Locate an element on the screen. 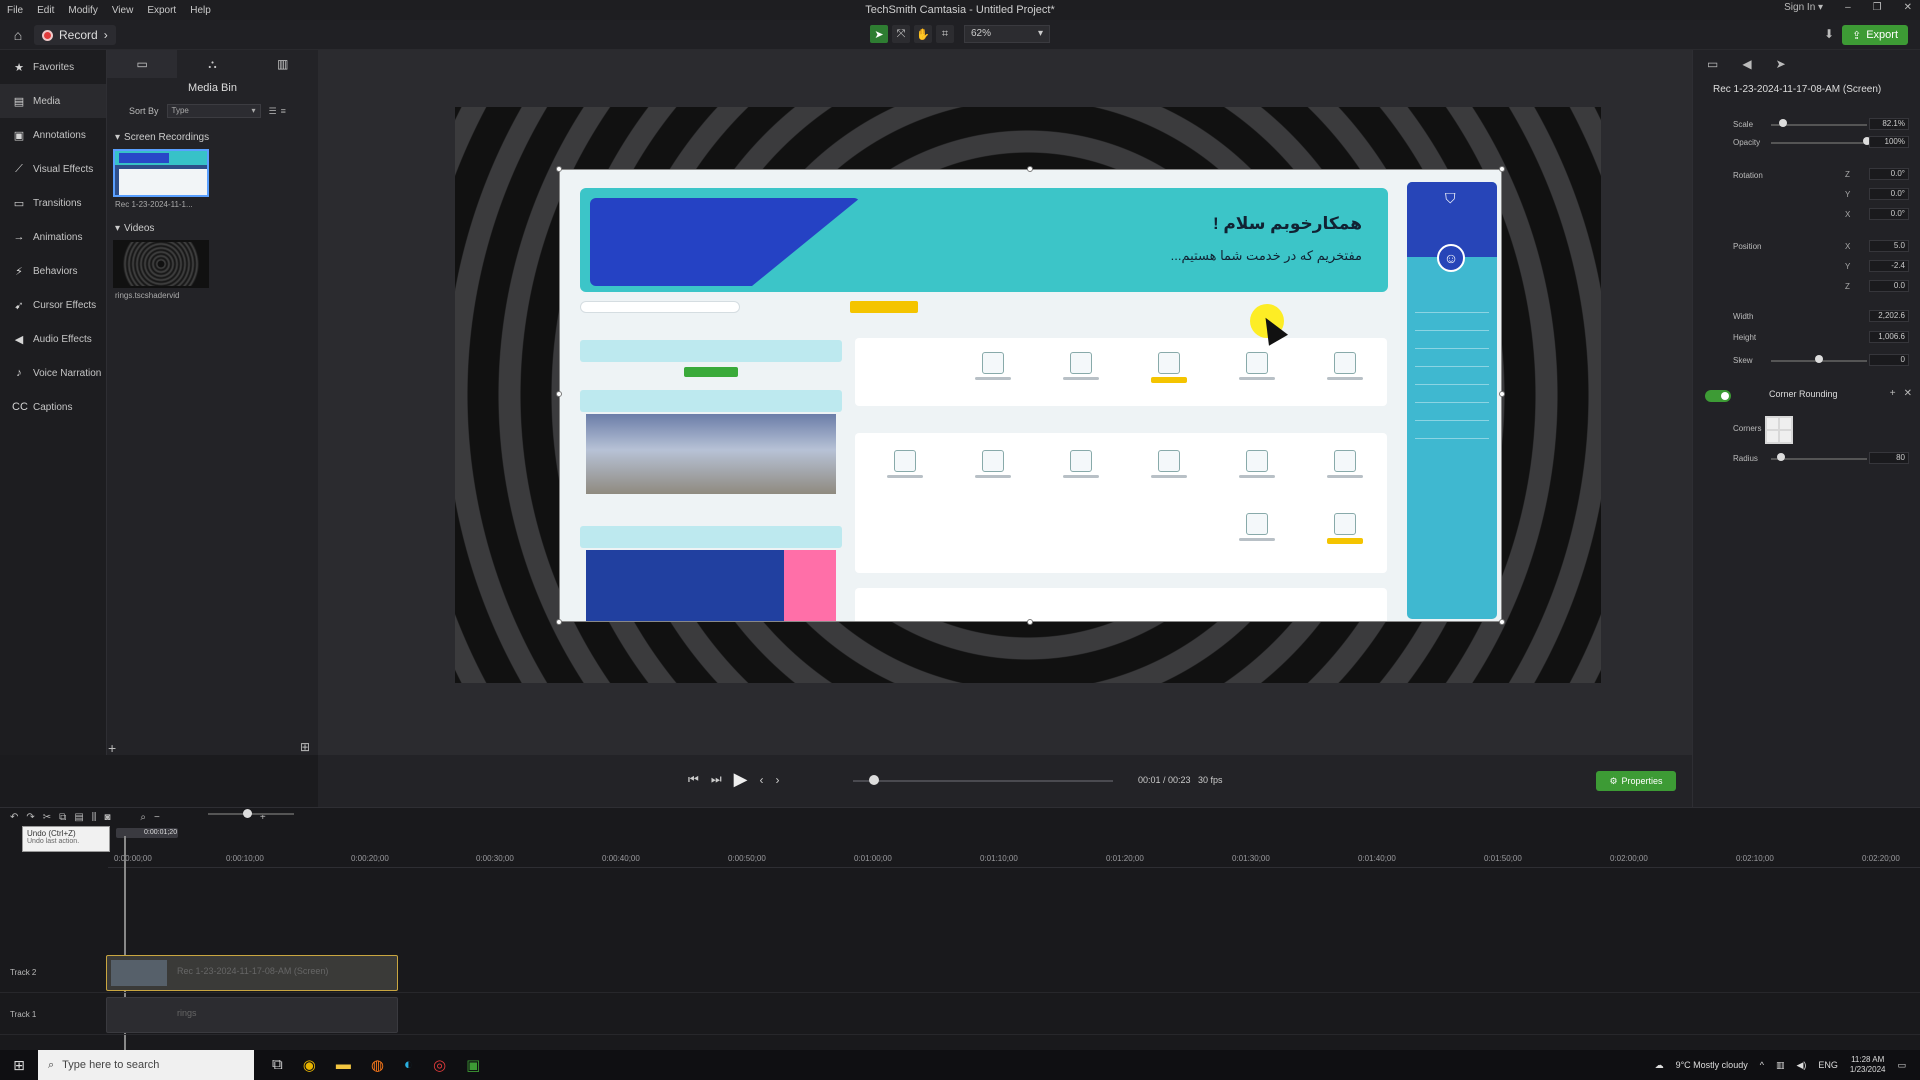  close-icon: ✕ is located at coordinates (1908, 393).